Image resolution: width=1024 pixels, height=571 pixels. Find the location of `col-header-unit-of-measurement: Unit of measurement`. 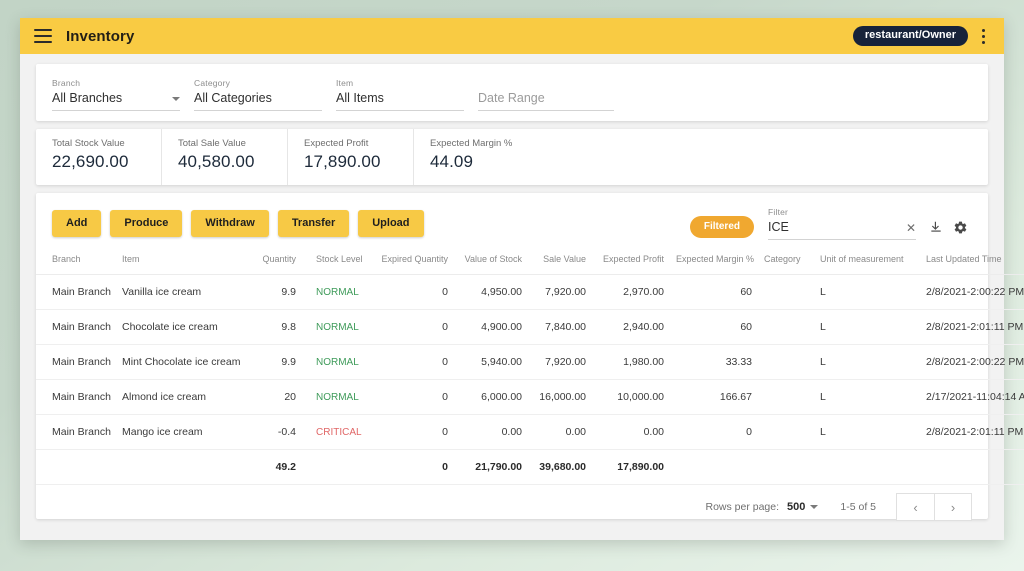

col-header-unit-of-measurement: Unit of measurement is located at coordinates (867, 262).